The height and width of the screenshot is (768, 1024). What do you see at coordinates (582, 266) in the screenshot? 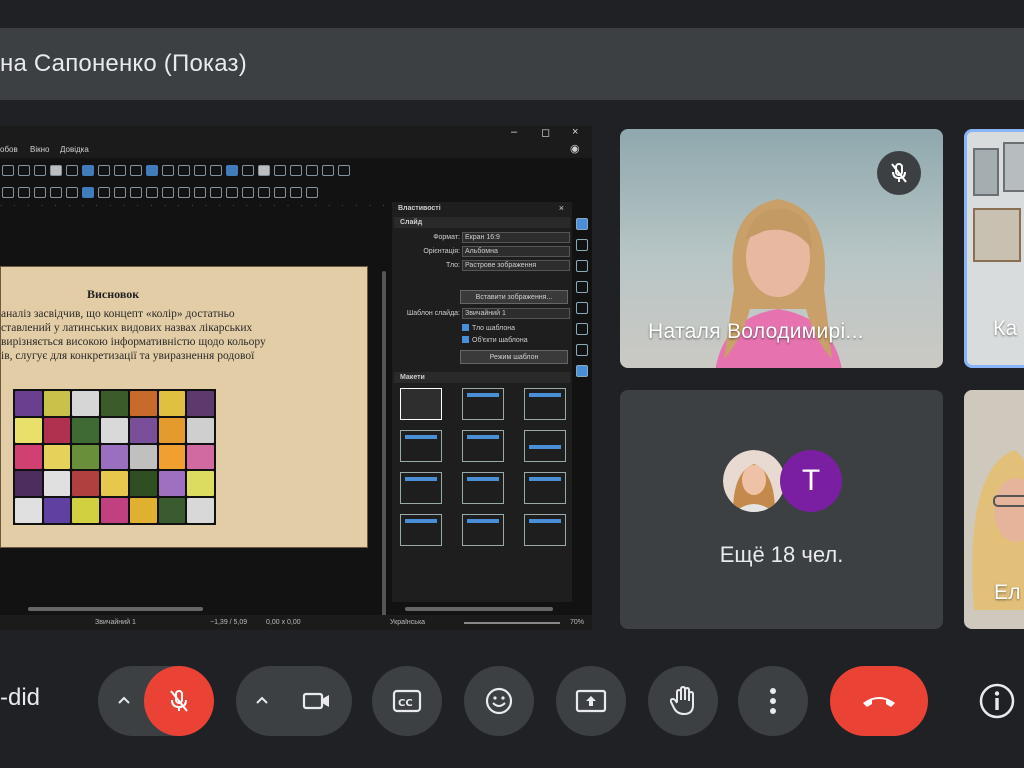
I see `gallery-icon` at bounding box center [582, 266].